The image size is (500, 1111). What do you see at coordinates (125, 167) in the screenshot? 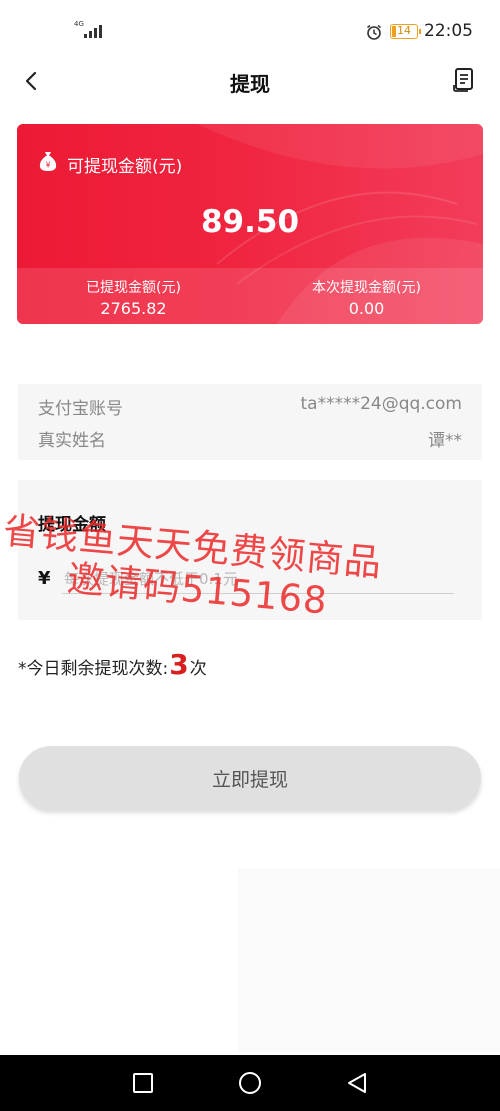
I see `available-label: 可提现金额(元)` at bounding box center [125, 167].